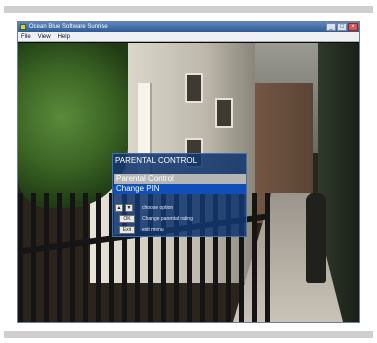  Describe the element at coordinates (156, 160) in the screenshot. I see `menu-title: PARENTAL CONTROL` at that location.